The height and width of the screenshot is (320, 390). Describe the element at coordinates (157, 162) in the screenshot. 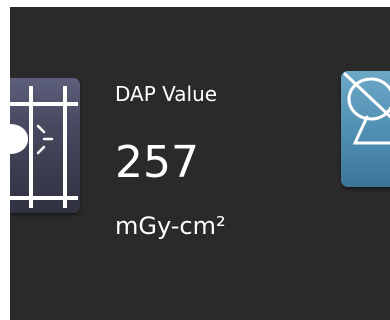

I see `dap-value: 257` at that location.